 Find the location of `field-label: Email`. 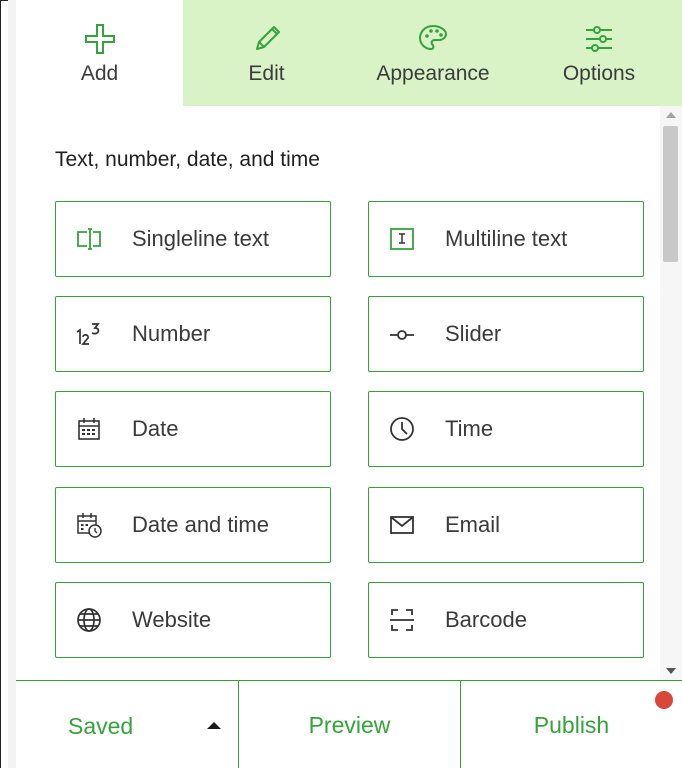

field-label: Email is located at coordinates (473, 524).